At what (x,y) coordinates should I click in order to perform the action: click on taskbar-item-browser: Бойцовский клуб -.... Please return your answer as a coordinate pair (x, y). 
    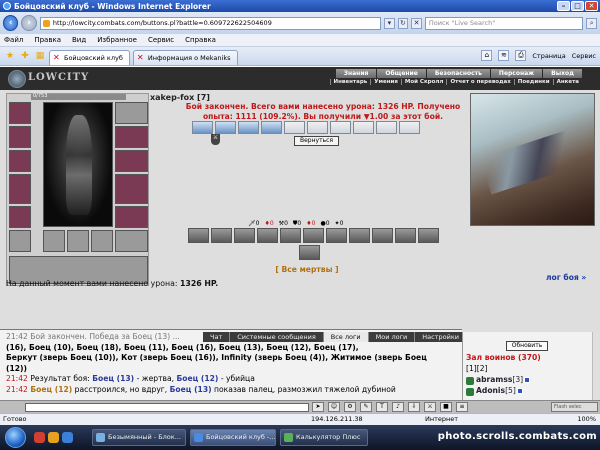
    Looking at the image, I should click on (233, 437).